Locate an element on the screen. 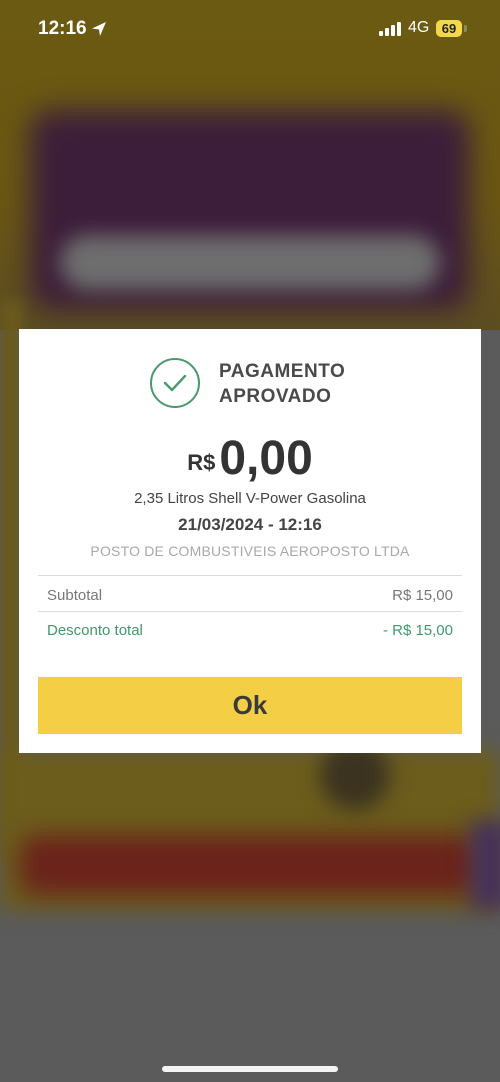 Image resolution: width=500 pixels, height=1082 pixels. signal-icon is located at coordinates (391, 29).